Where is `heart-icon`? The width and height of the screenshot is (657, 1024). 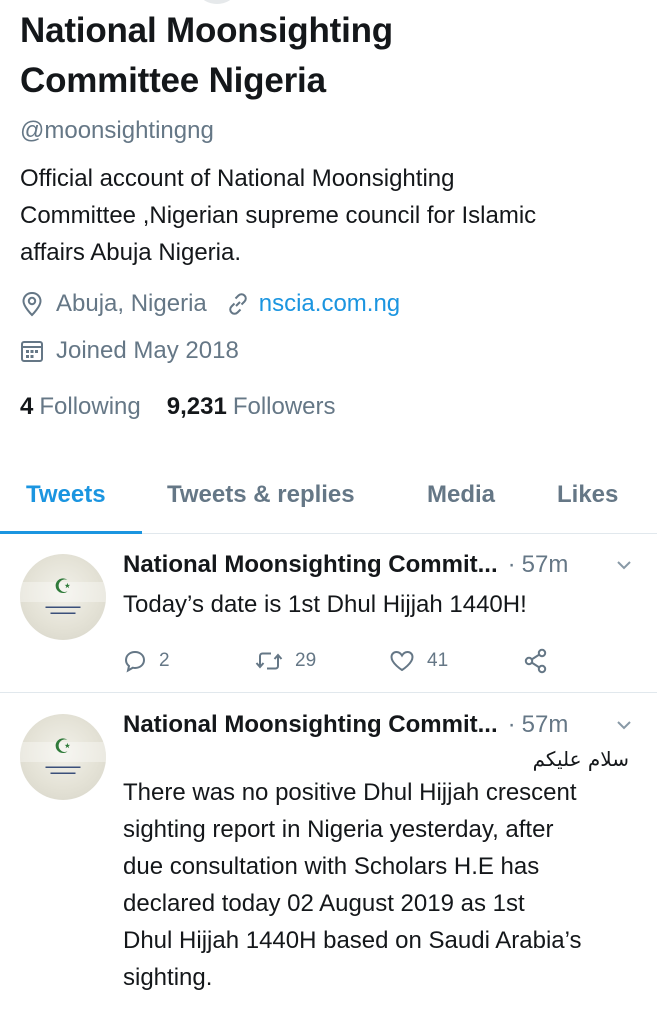
heart-icon is located at coordinates (402, 661).